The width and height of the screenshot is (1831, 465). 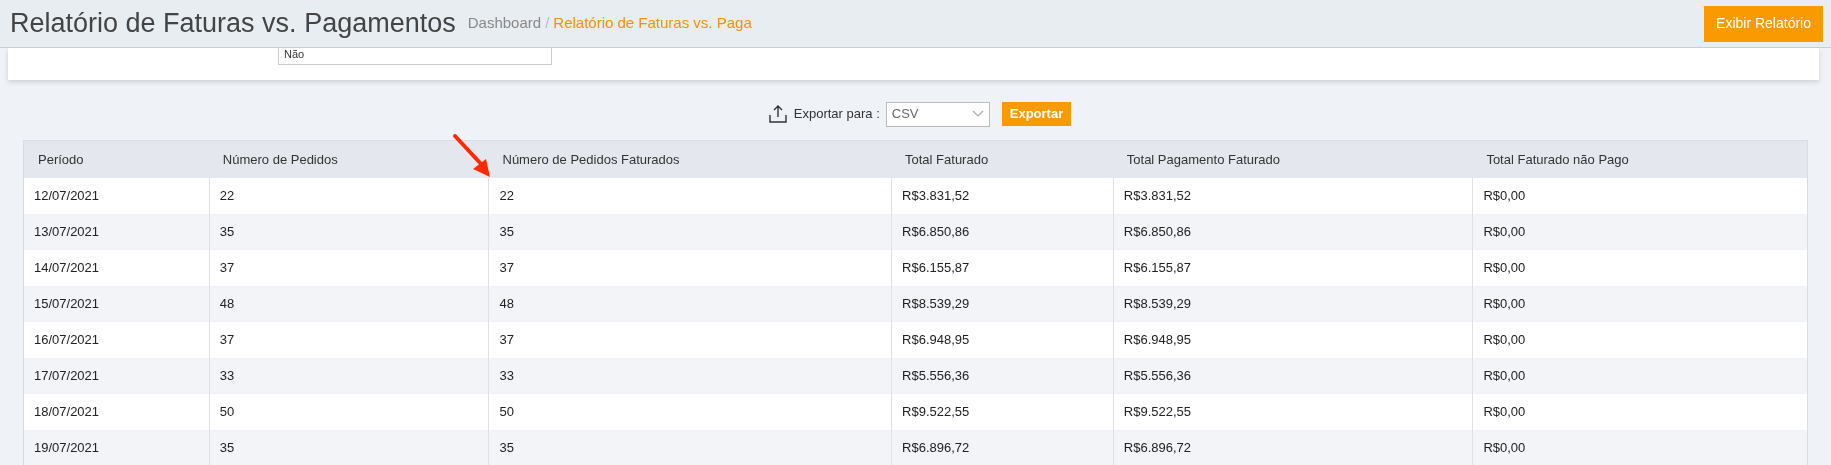 I want to click on table-cell-text: 16/07/2021, so click(x=67, y=340).